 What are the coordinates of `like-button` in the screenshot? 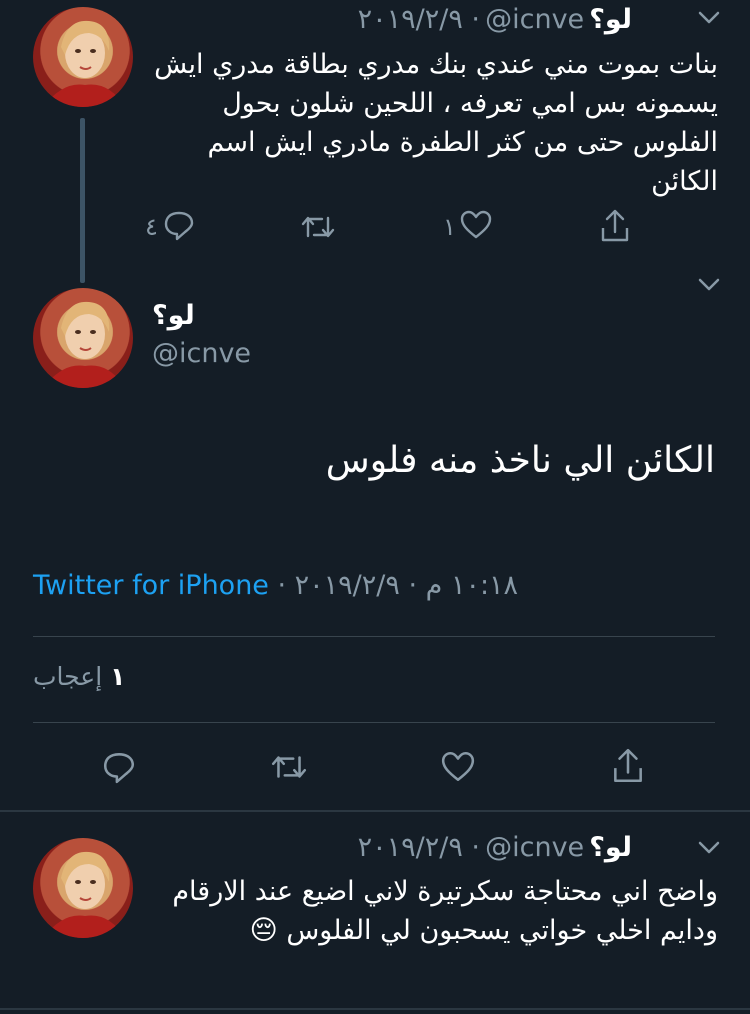 It's located at (458, 769).